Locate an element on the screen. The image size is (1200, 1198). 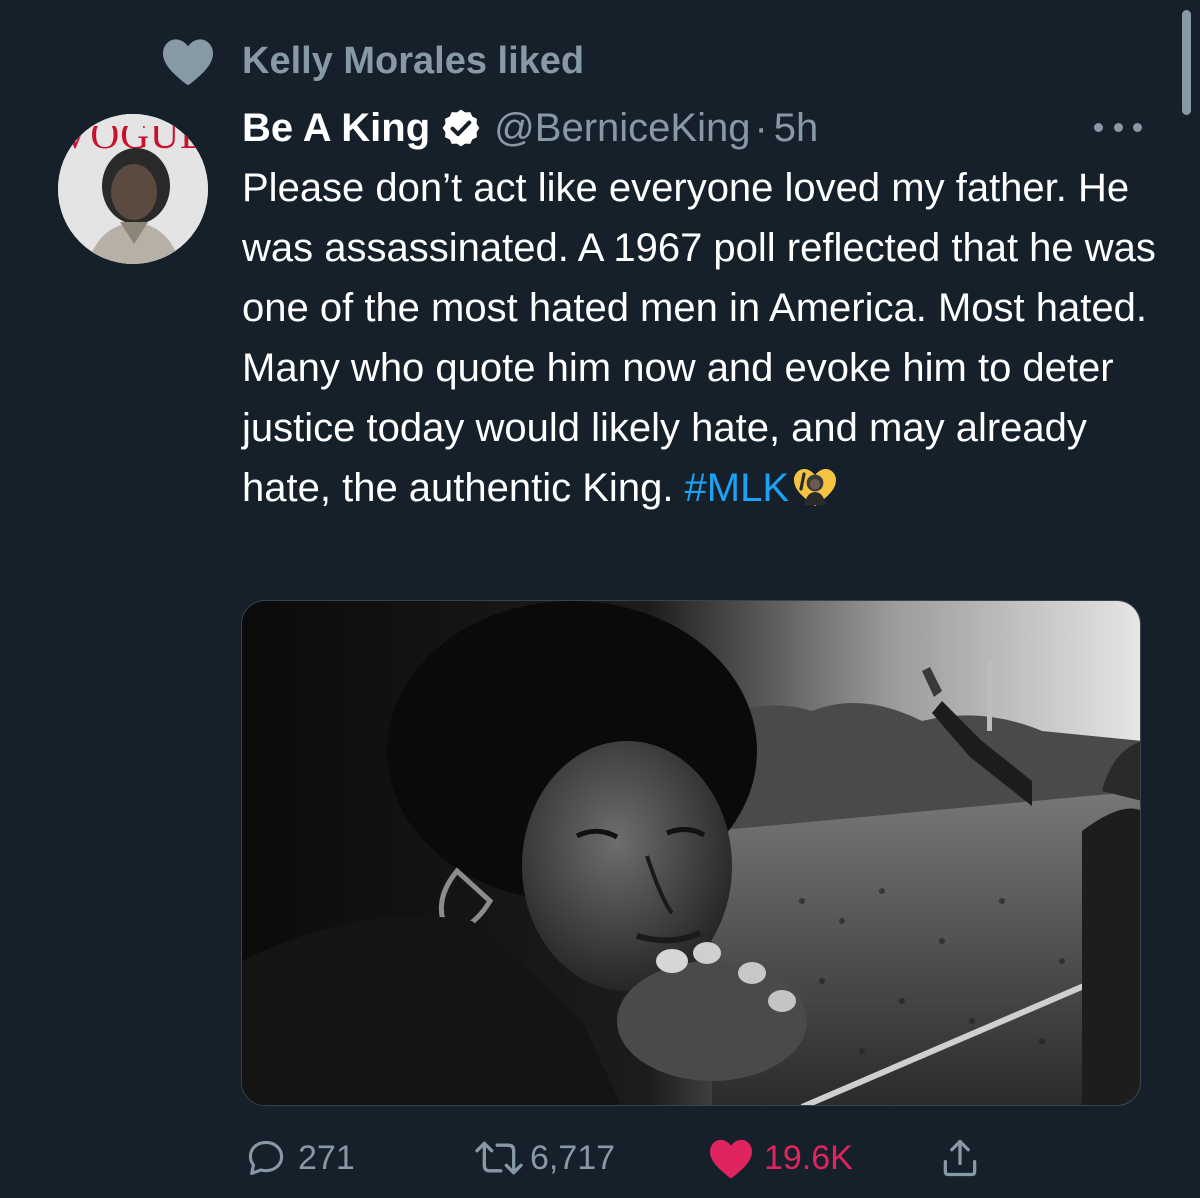
share-icon is located at coordinates (960, 1158).